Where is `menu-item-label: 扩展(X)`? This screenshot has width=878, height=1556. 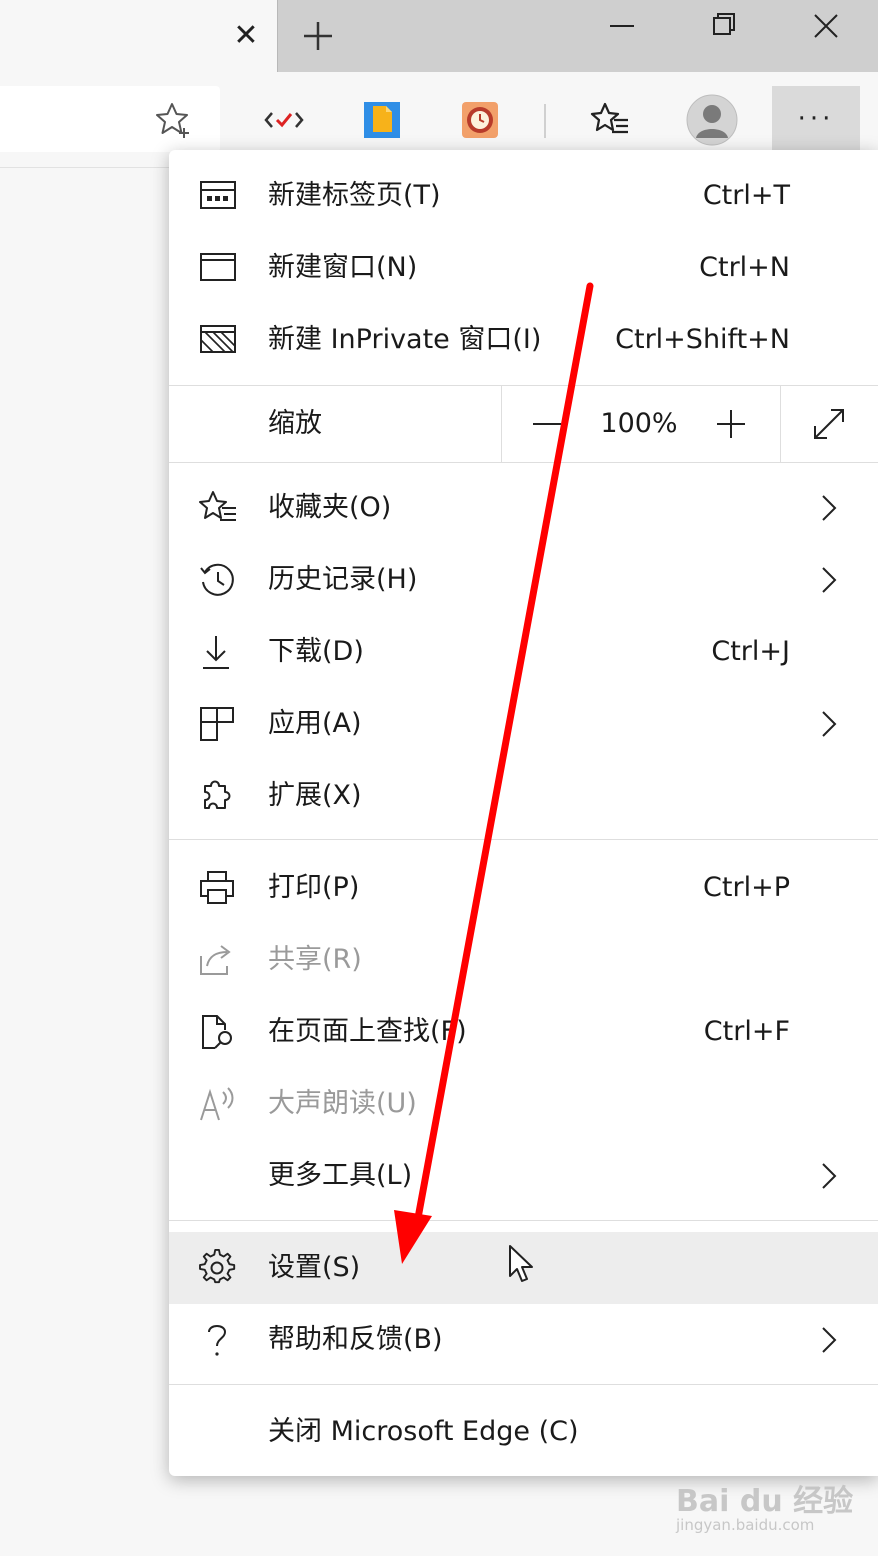
menu-item-label: 扩展(X) is located at coordinates (315, 795).